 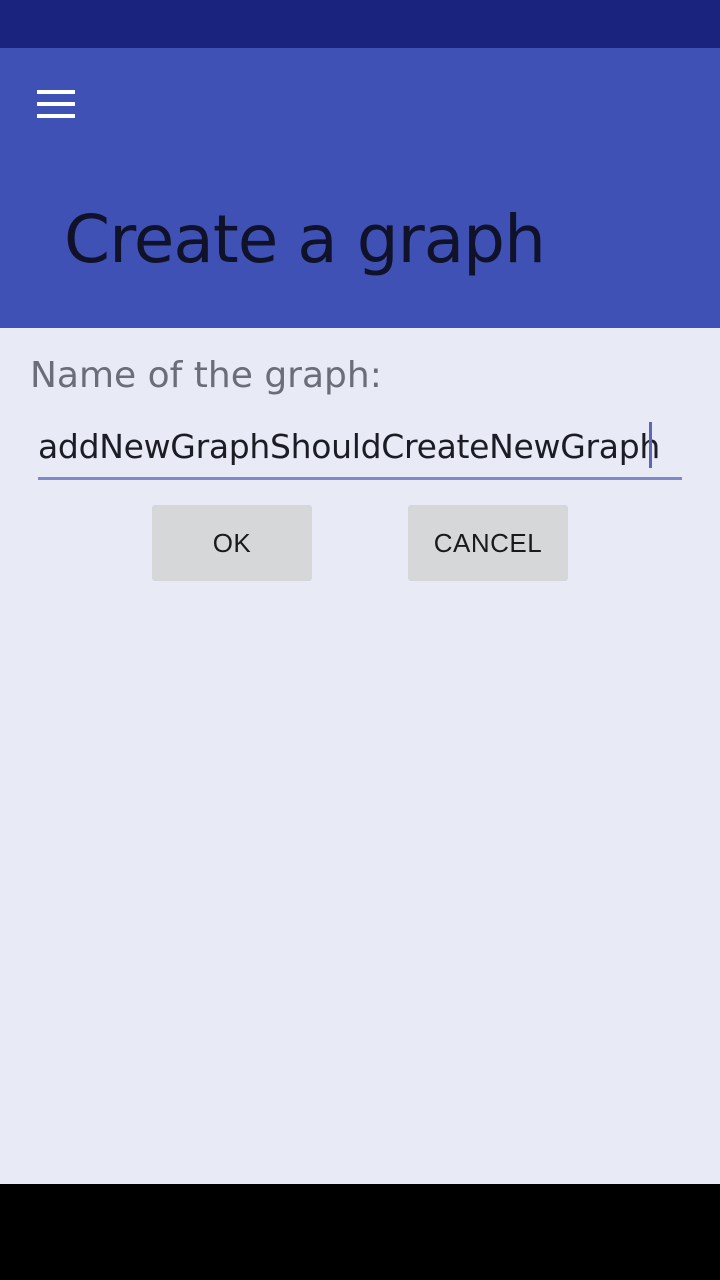 I want to click on graph-name-field, so click(x=360, y=449).